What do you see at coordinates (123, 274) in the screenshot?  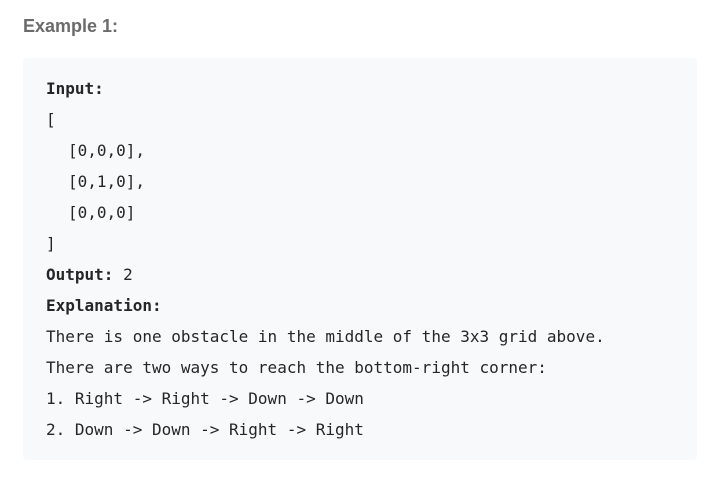 I see `output-value: 2` at bounding box center [123, 274].